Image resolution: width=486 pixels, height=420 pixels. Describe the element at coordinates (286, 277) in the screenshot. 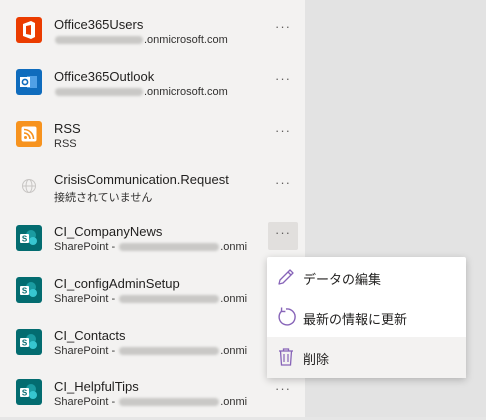

I see `pencil-icon` at that location.